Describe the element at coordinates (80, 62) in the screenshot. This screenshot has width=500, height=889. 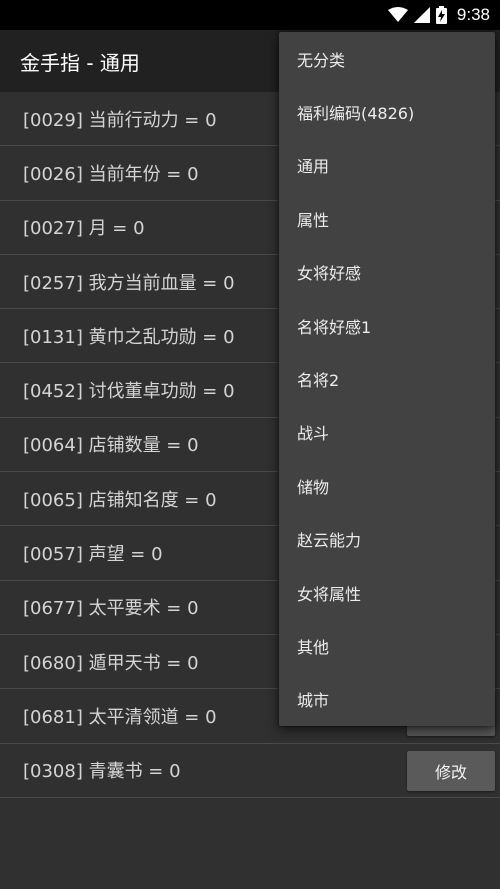
I see `page-title: 金手指 - 通用` at that location.